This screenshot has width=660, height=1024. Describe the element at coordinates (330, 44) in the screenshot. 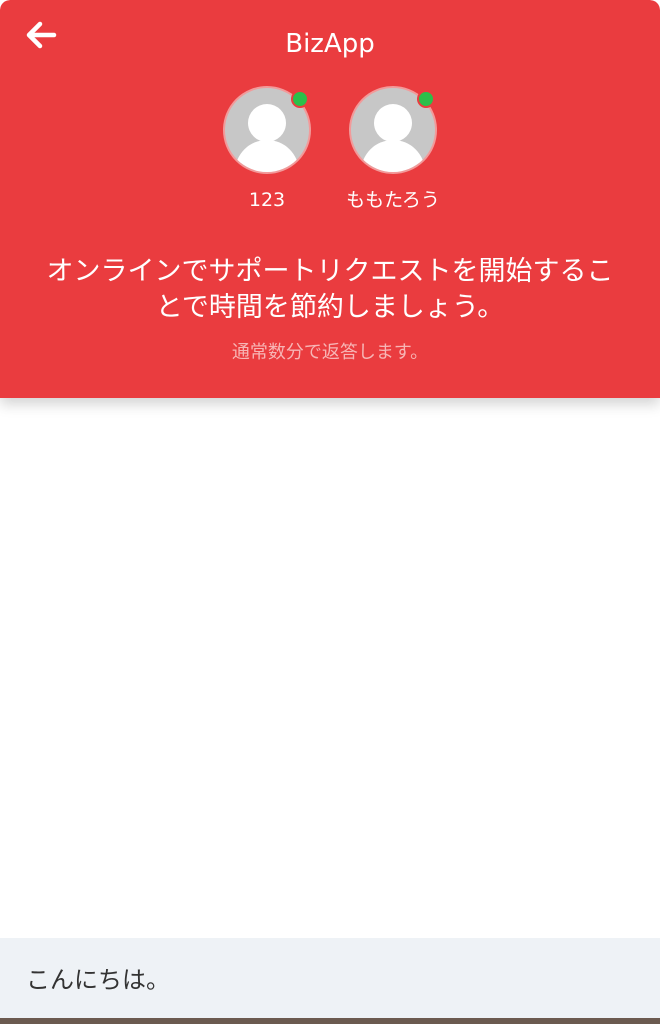

I see `app-title: BizApp` at that location.